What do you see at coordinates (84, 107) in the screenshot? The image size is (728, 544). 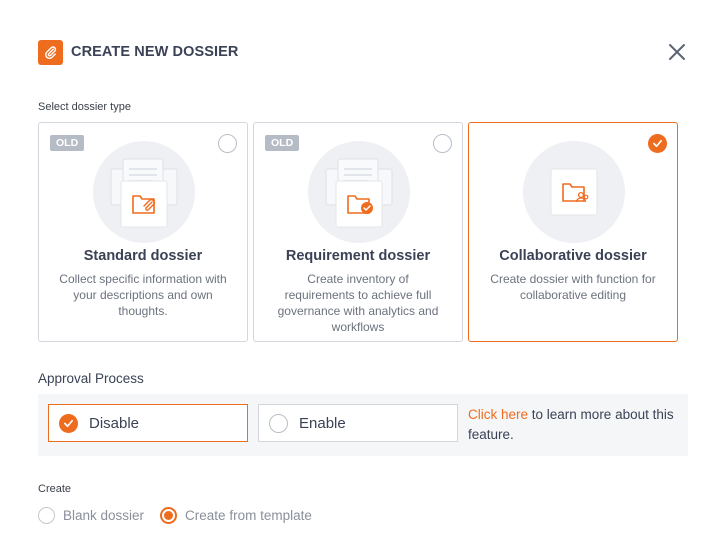 I see `dossier-type-label: Select dossier type` at bounding box center [84, 107].